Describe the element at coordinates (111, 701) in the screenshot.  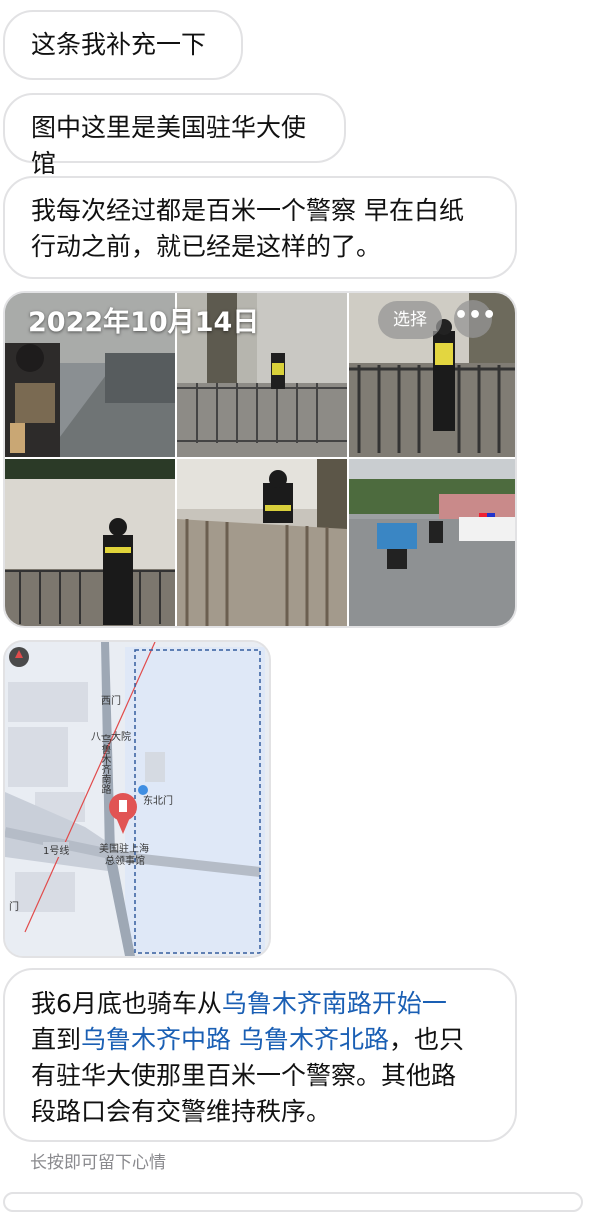
I see `map-label-west-gate: 西门` at that location.